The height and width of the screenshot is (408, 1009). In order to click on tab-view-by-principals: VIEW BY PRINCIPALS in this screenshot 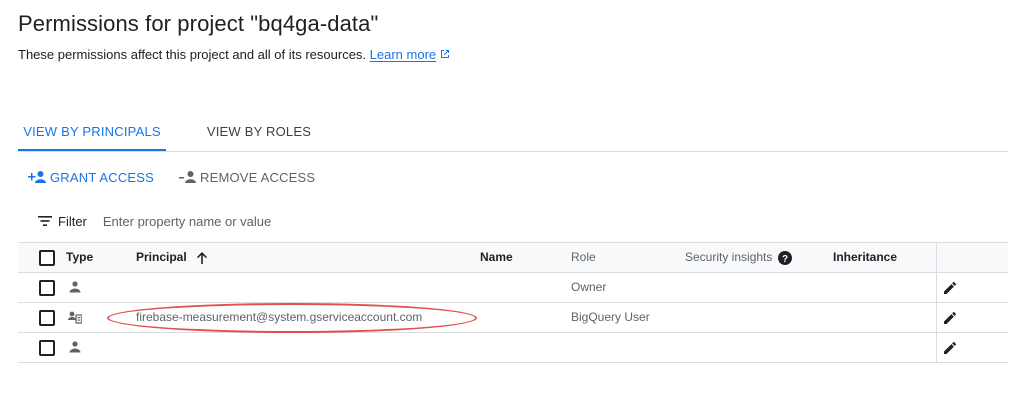, I will do `click(92, 132)`.